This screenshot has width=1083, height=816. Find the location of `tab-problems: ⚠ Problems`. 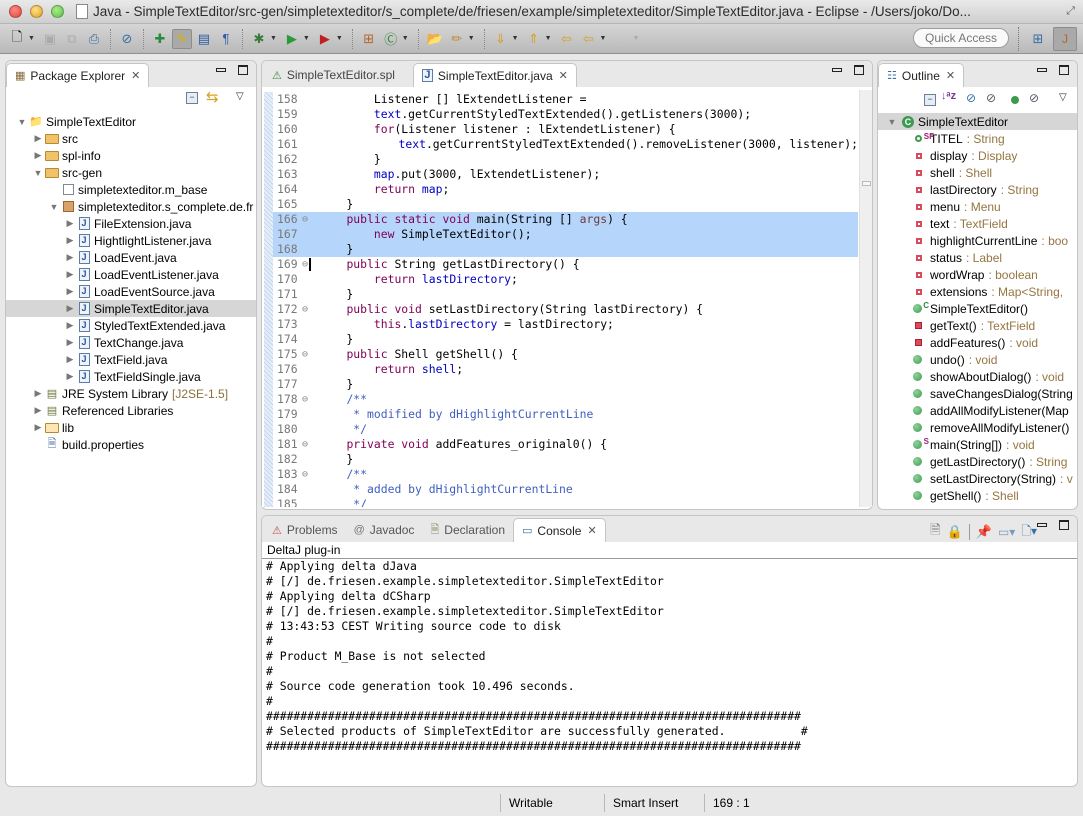

tab-problems: ⚠ Problems is located at coordinates (305, 530).